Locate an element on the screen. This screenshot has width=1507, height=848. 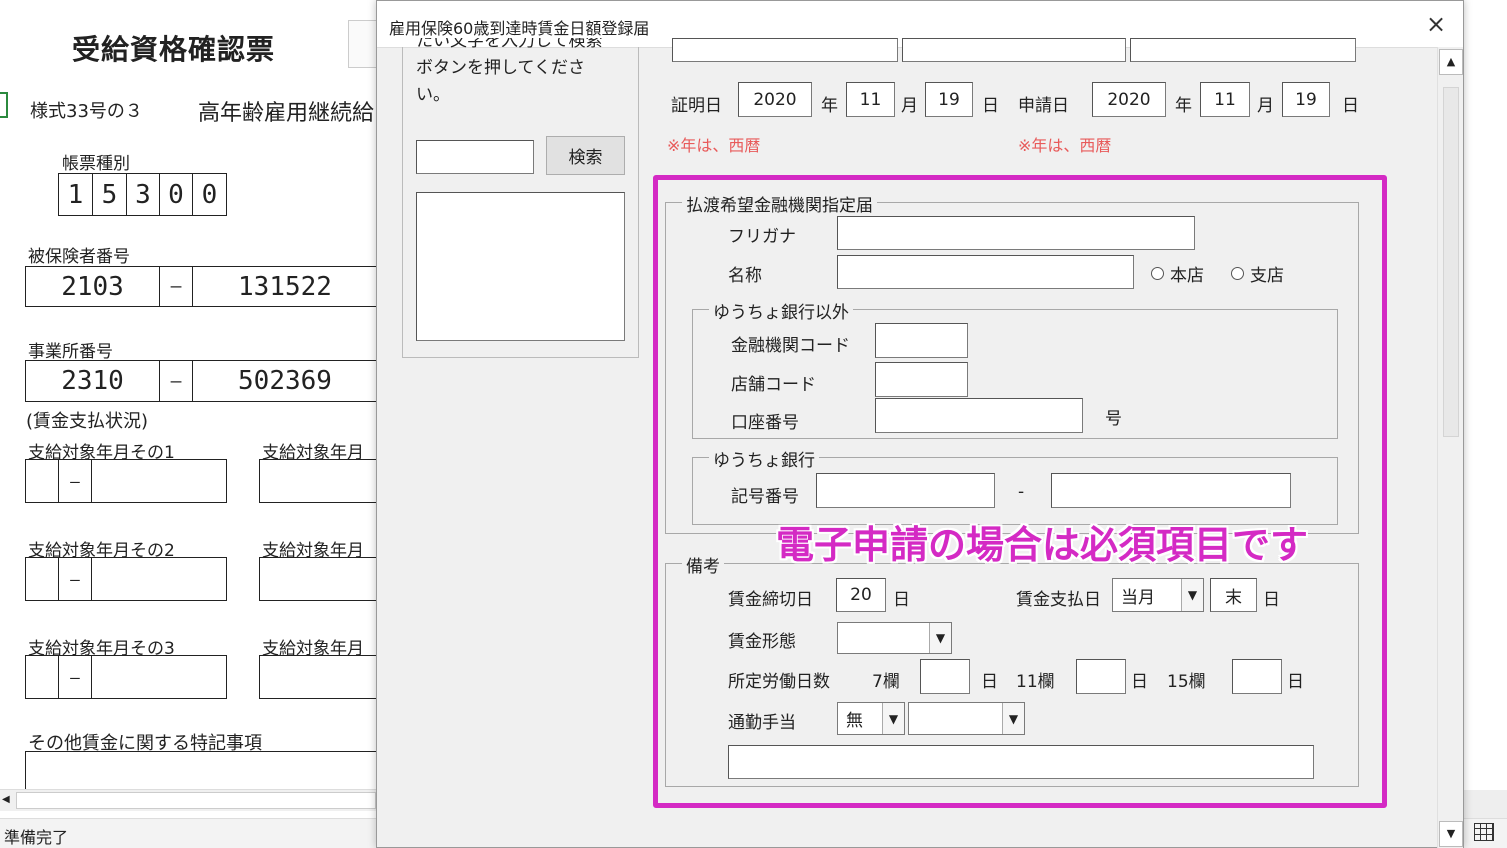
scroll-left-icon: ◀ is located at coordinates (6, 799).